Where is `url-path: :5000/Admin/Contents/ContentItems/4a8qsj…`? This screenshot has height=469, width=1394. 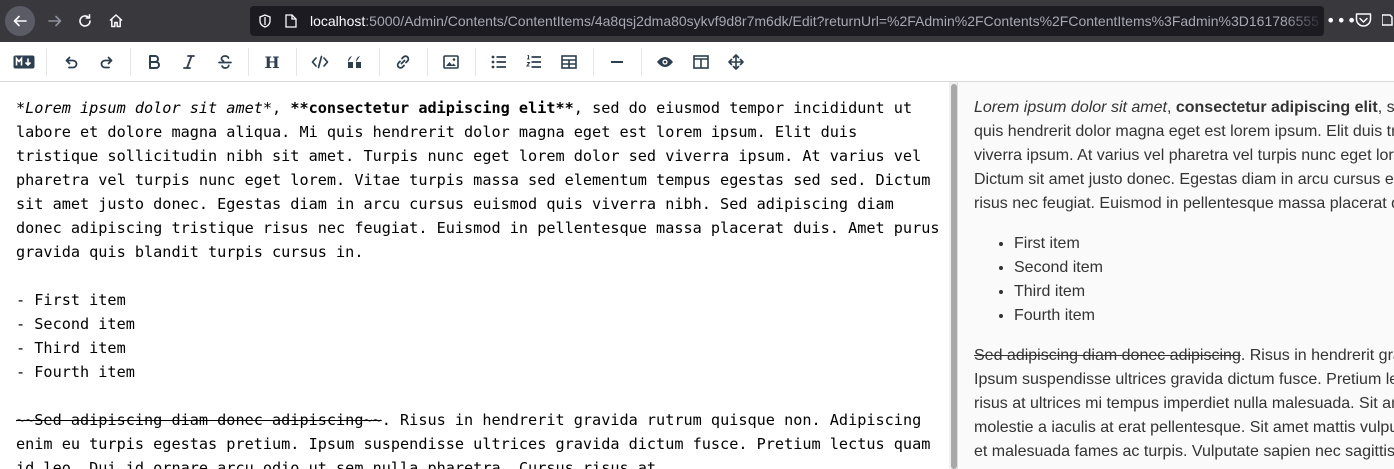 url-path: :5000/Admin/Contents/ContentItems/4a8qsj… is located at coordinates (842, 21).